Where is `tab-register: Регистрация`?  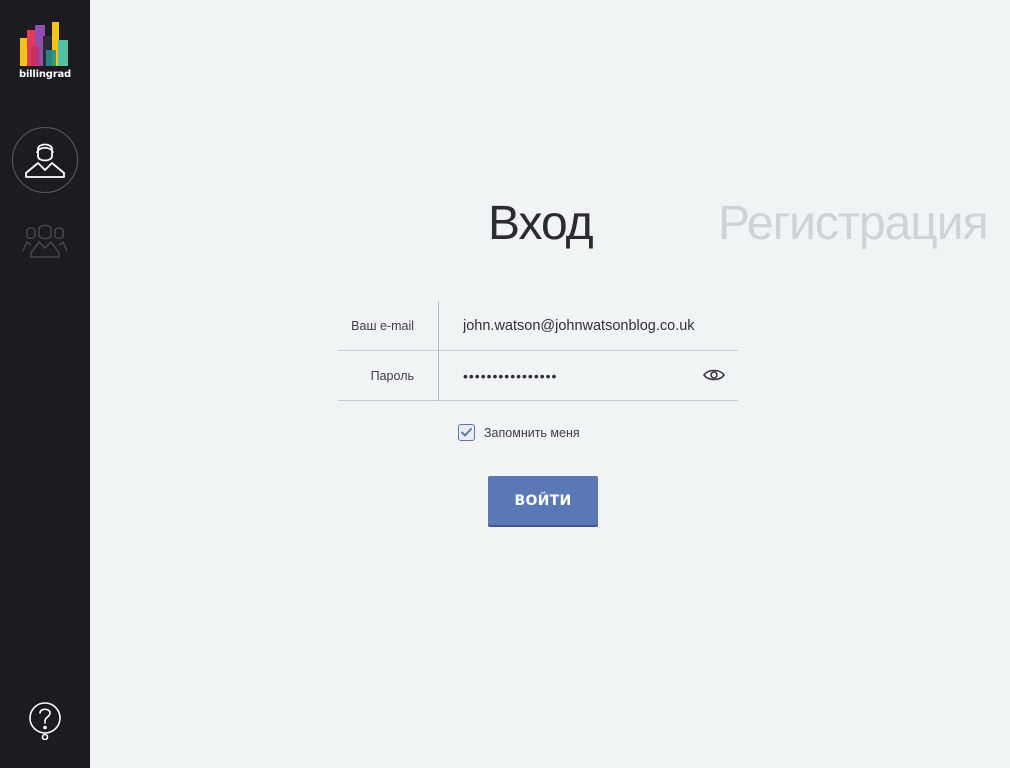 tab-register: Регистрация is located at coordinates (853, 223).